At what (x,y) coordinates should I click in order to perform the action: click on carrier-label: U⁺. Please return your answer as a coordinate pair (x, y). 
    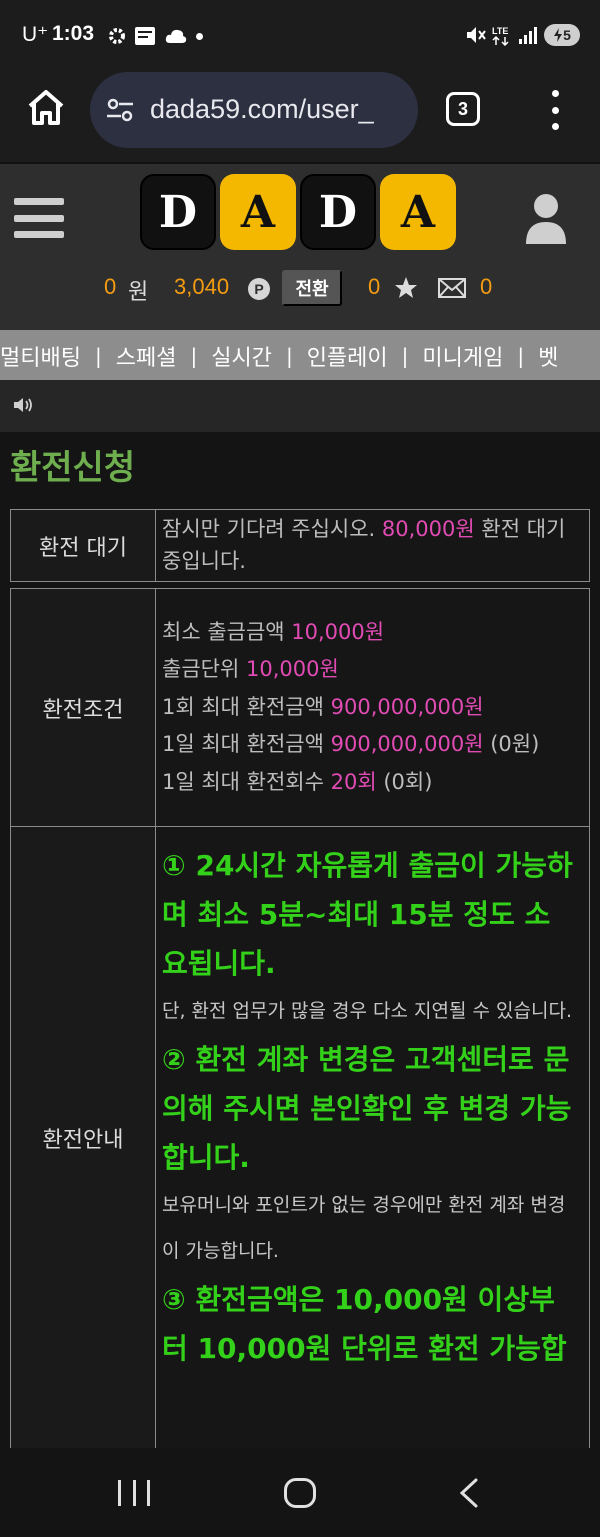
    Looking at the image, I should click on (35, 34).